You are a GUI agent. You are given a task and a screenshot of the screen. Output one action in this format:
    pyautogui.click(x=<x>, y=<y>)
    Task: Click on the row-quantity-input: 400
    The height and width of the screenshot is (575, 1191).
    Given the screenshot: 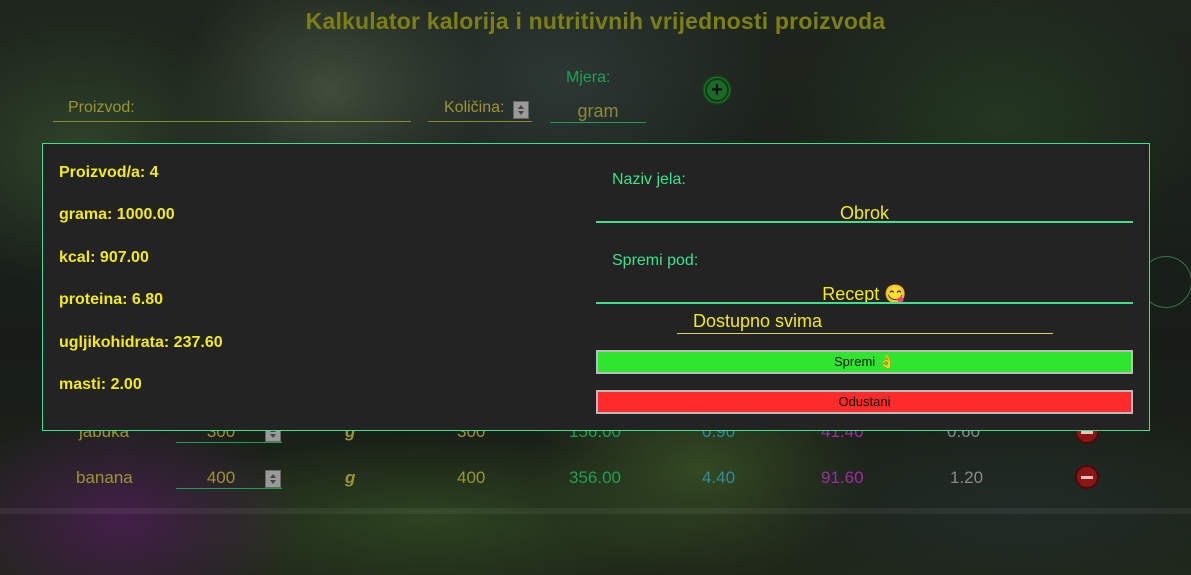 What is the action you would take?
    pyautogui.click(x=221, y=478)
    